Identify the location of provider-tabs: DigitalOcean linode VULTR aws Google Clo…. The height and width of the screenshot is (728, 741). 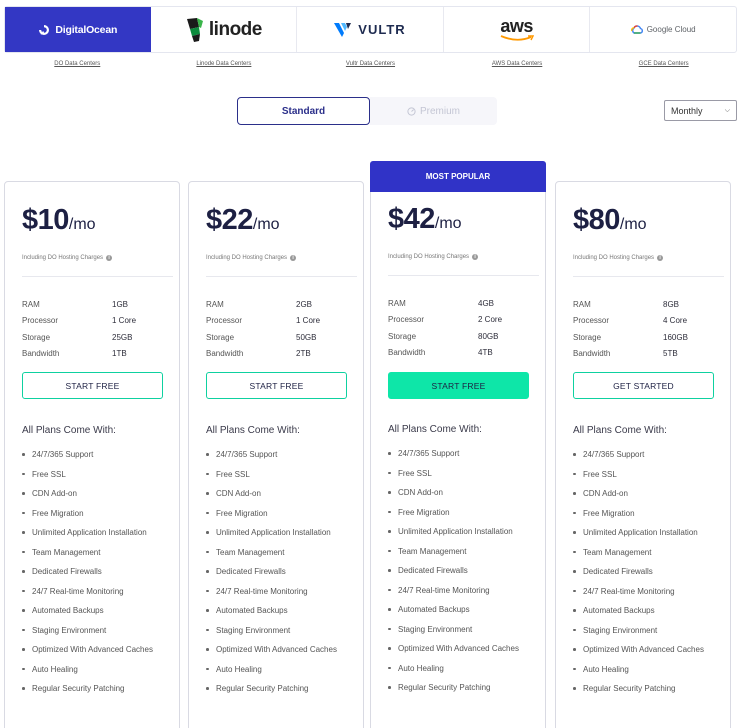
(370, 29).